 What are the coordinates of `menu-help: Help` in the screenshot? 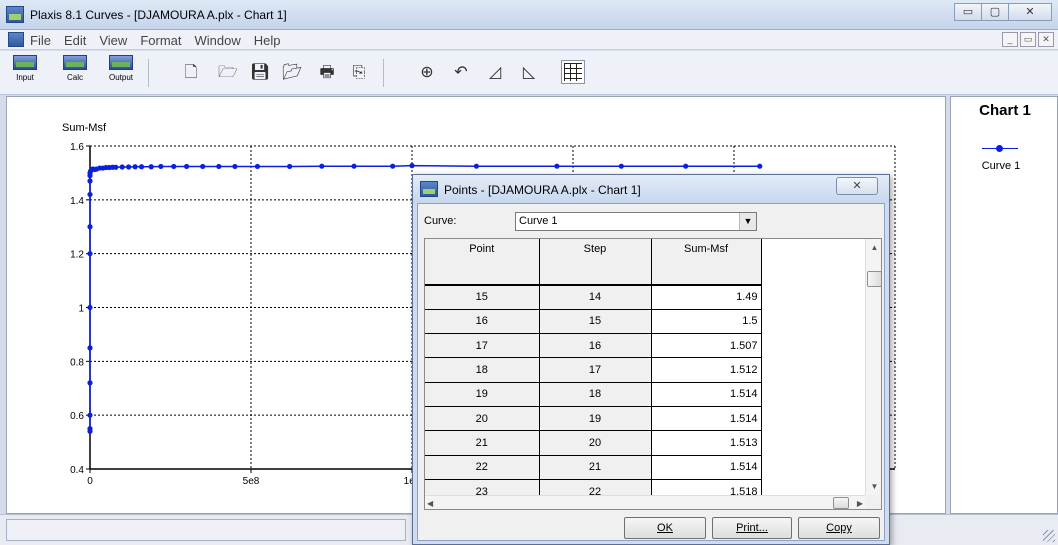 It's located at (267, 40).